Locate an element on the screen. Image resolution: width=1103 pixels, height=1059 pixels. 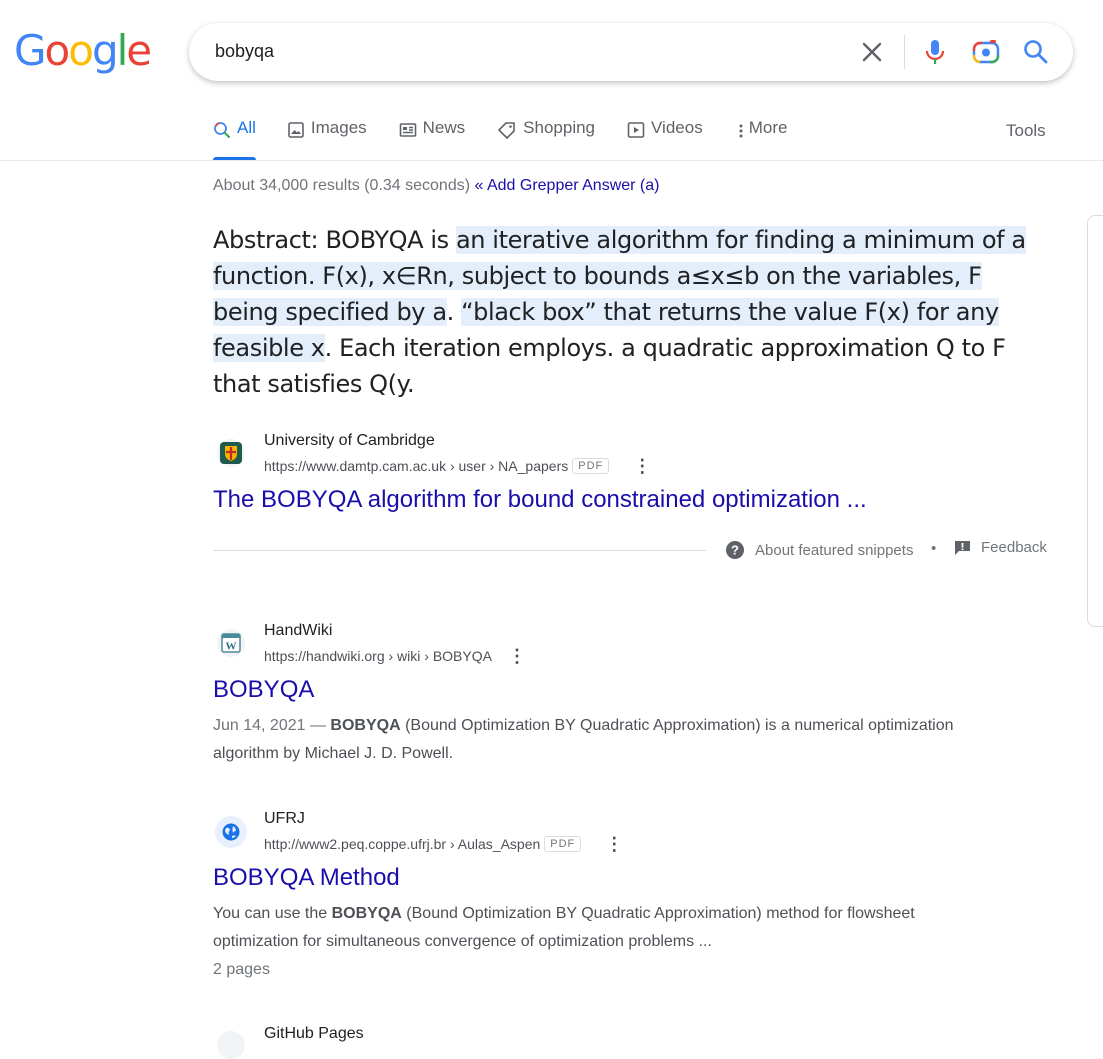
logo-letter: G is located at coordinates (30, 50).